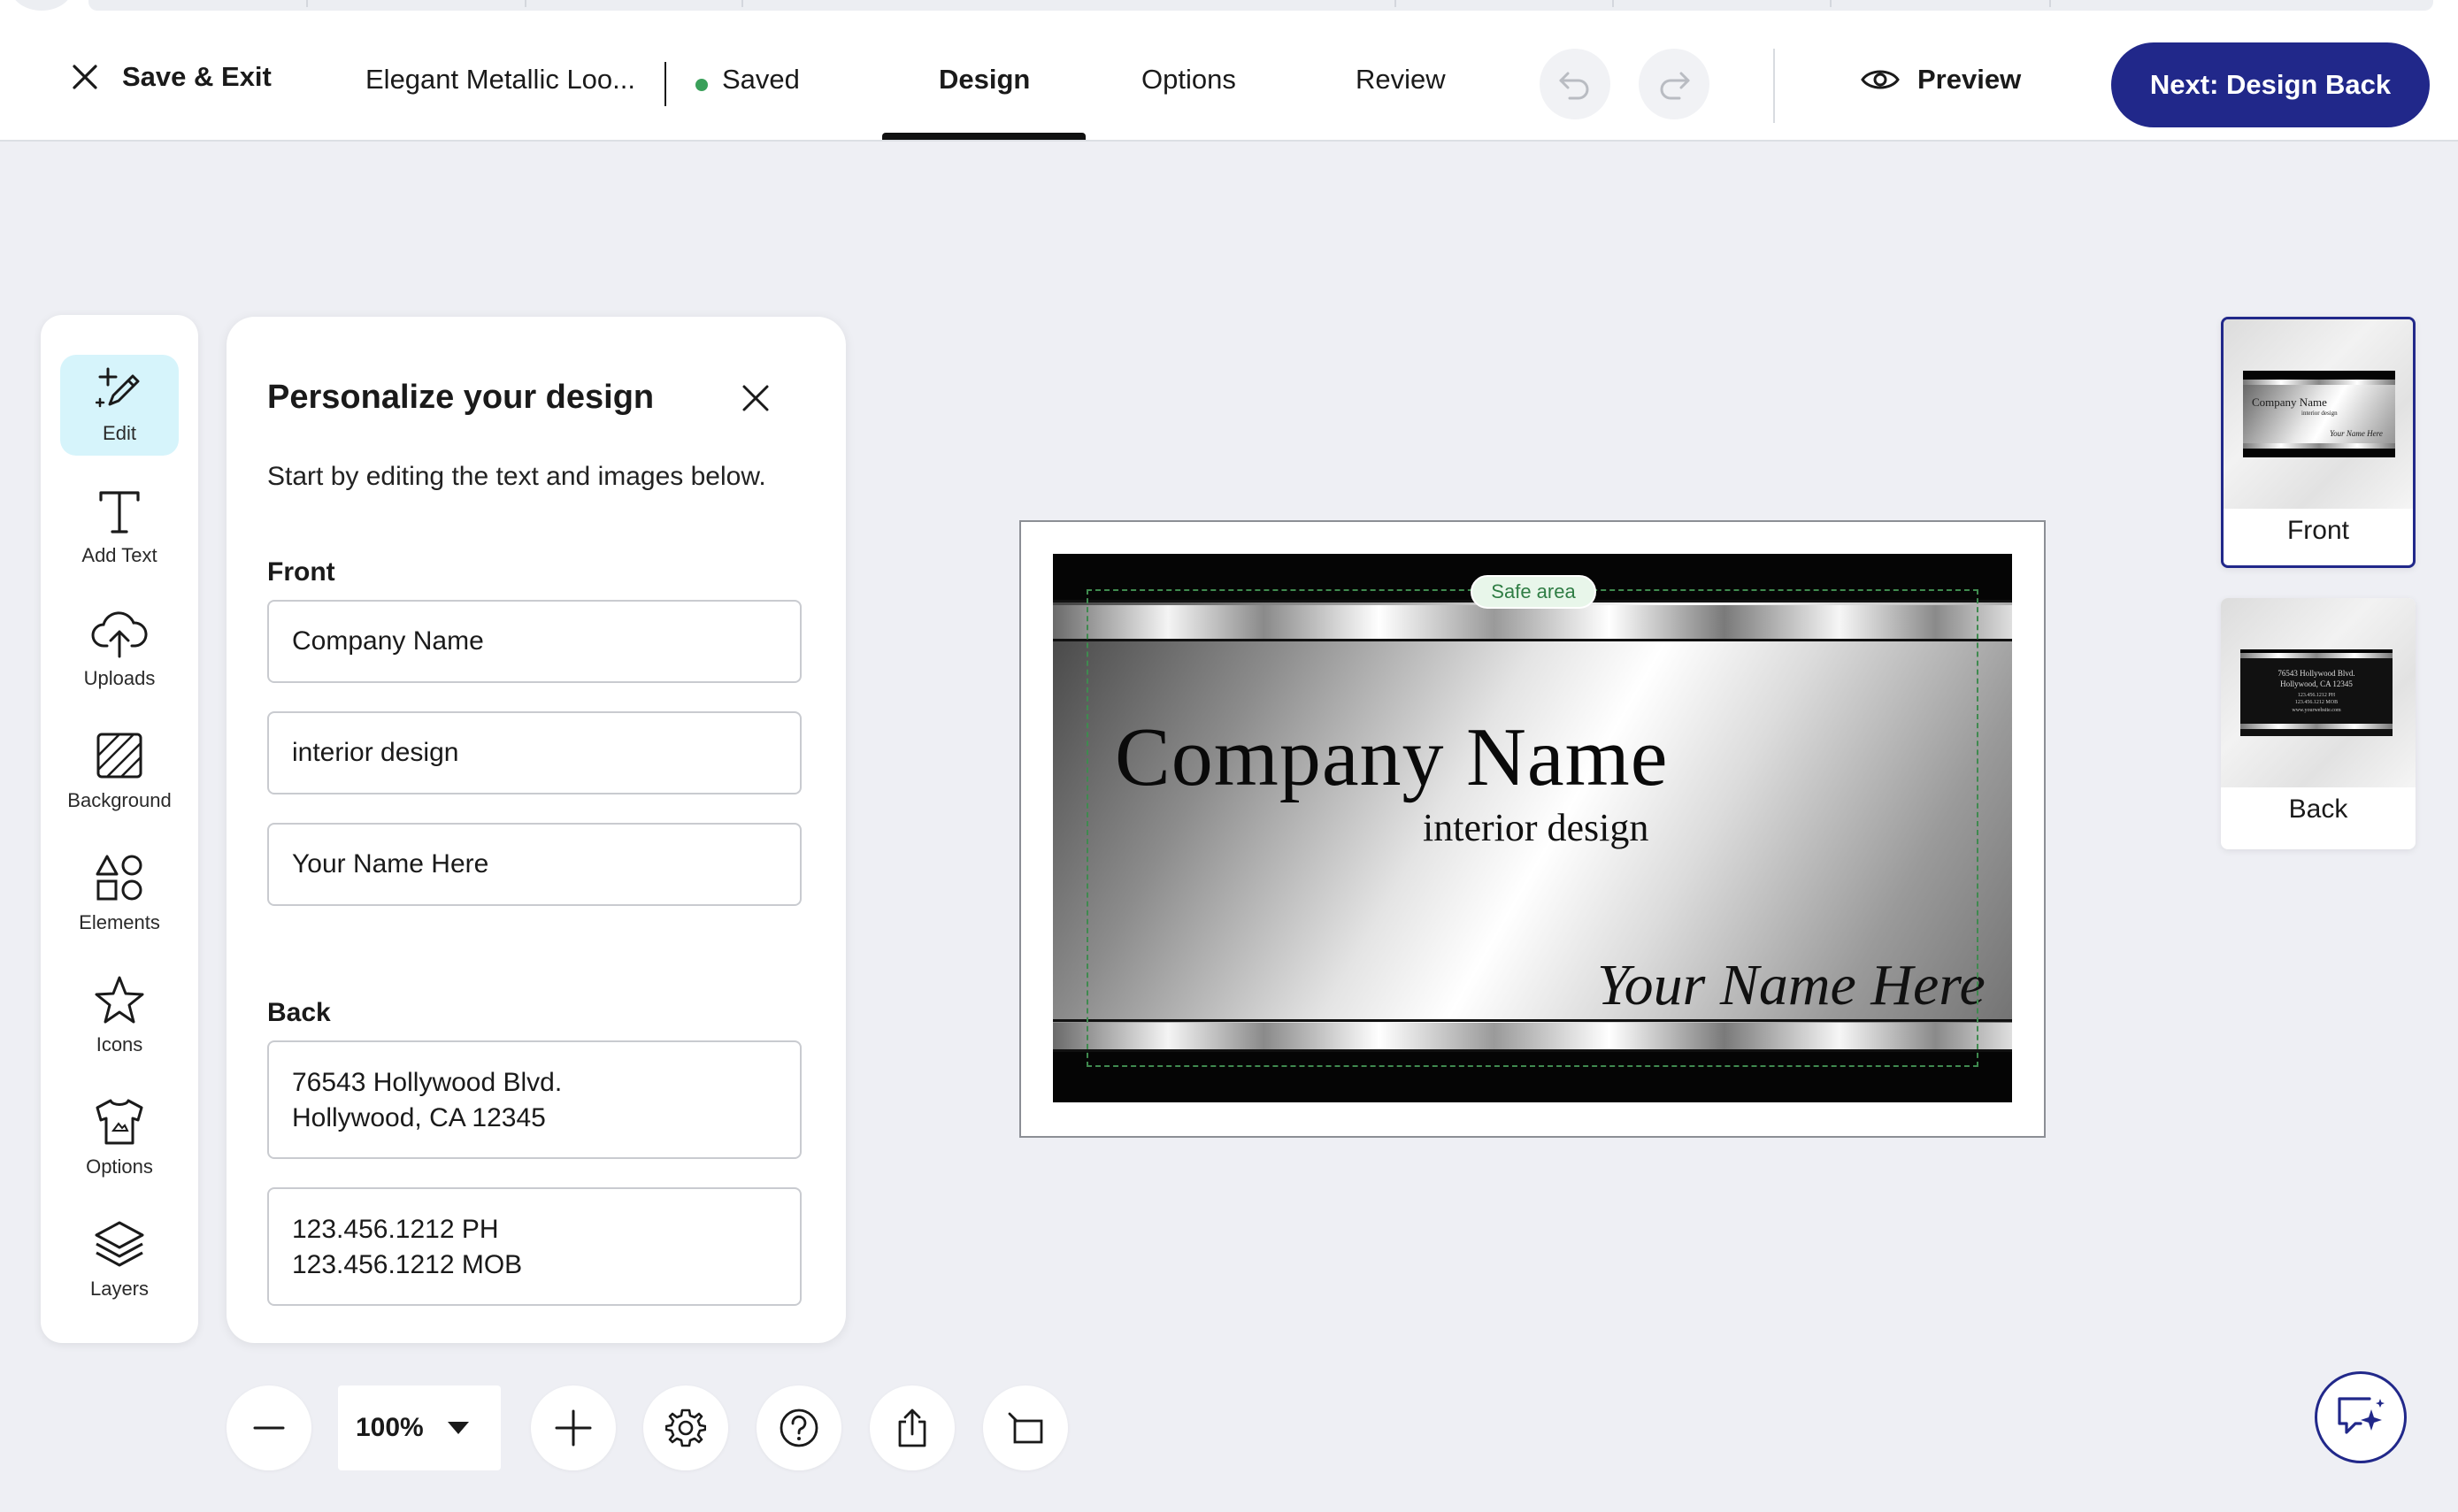 The width and height of the screenshot is (2458, 1512). Describe the element at coordinates (390, 1427) in the screenshot. I see `zoom-value: 100%` at that location.